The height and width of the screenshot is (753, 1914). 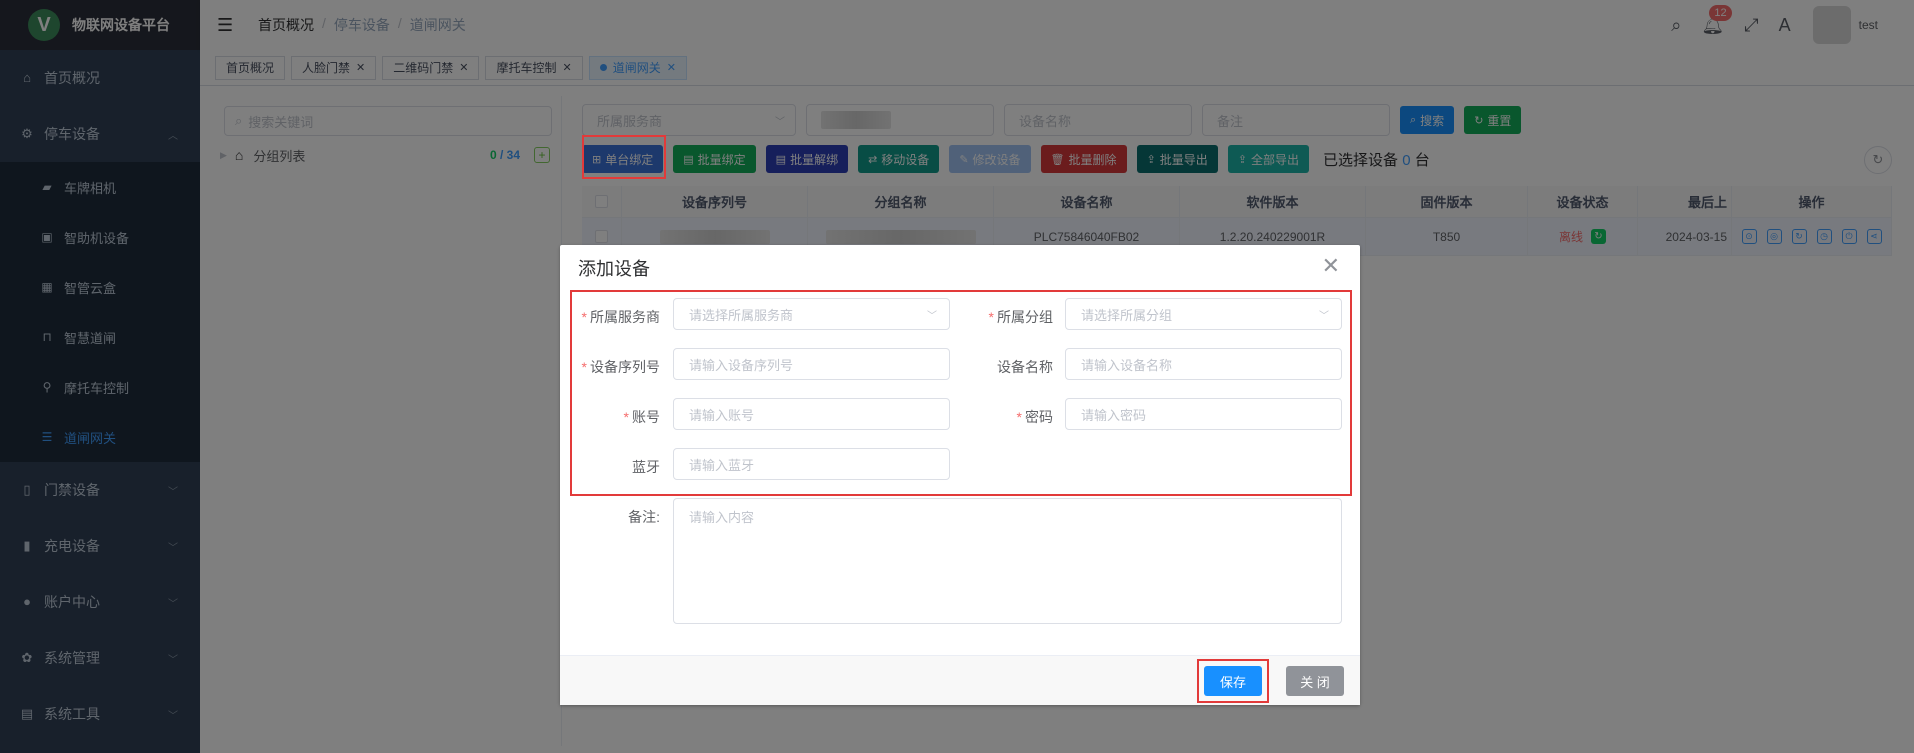 I want to click on dialog-footer: 保存 关 闭, so click(x=960, y=680).